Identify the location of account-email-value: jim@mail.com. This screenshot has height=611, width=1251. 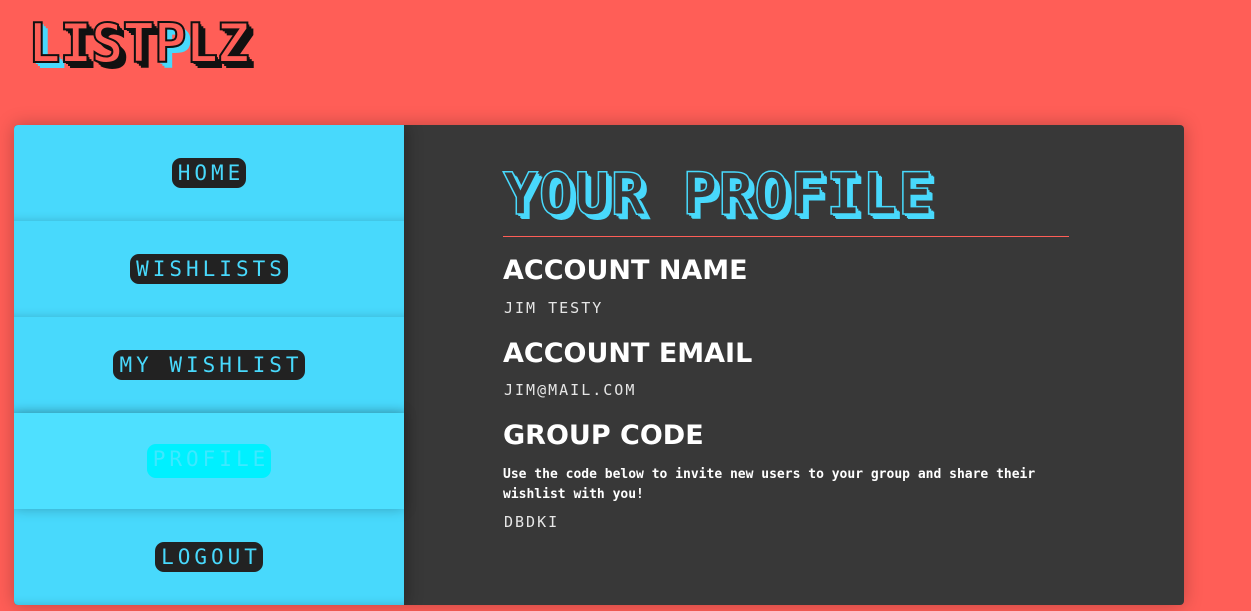
(570, 390).